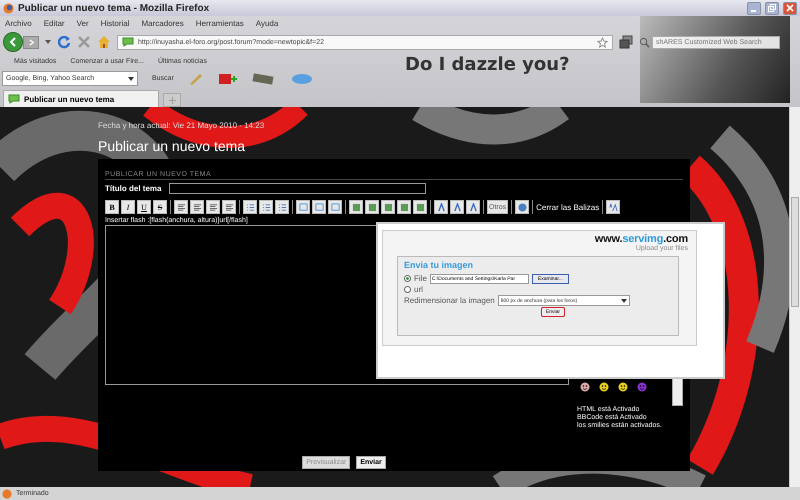 This screenshot has height=500, width=800. I want to click on menu-item: Ver, so click(82, 23).